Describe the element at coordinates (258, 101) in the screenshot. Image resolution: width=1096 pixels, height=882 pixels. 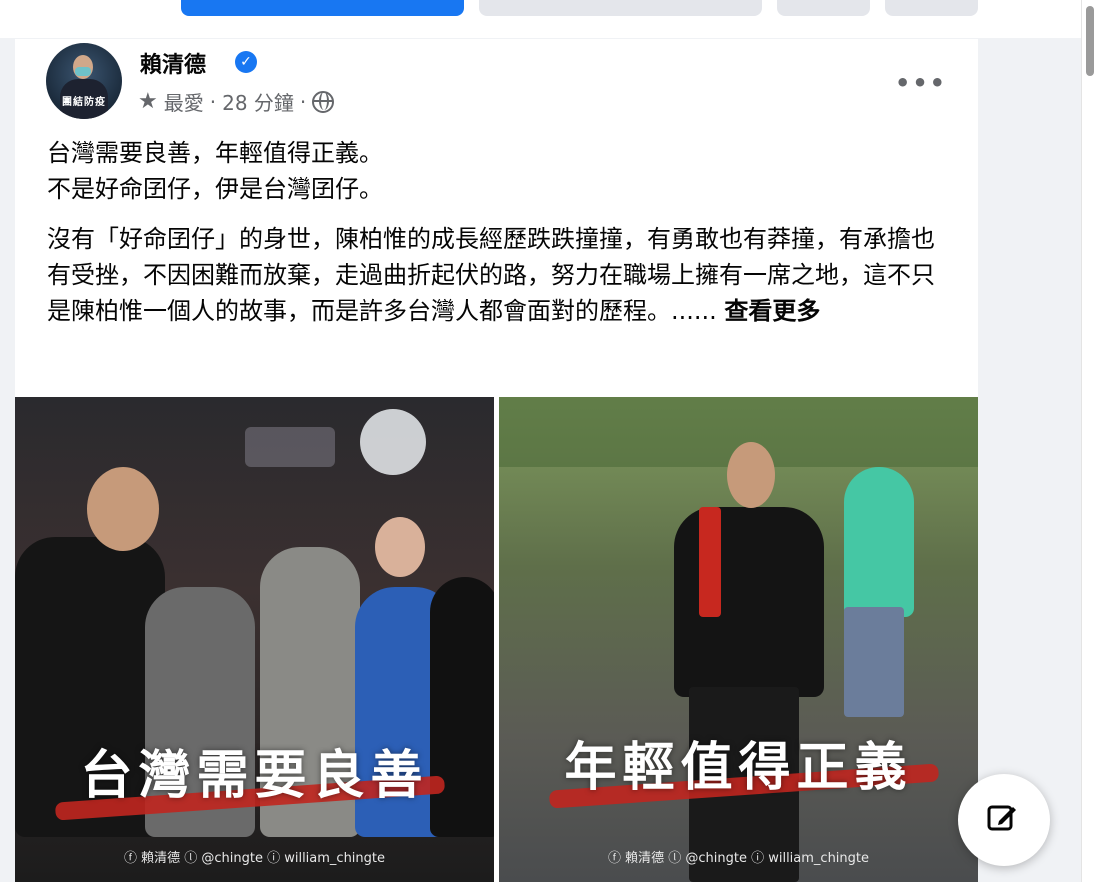
I see `post-time: 28 分鐘` at that location.